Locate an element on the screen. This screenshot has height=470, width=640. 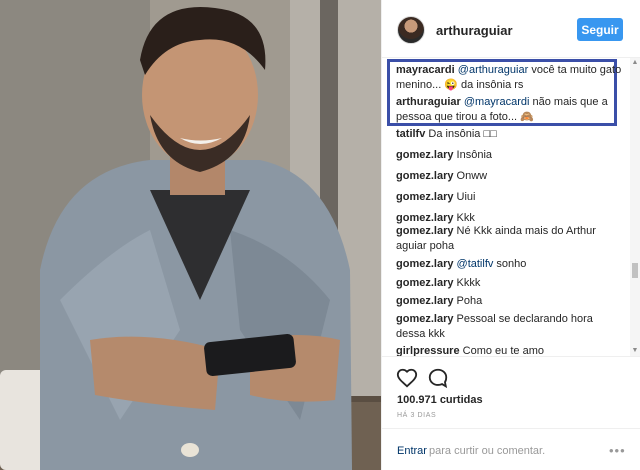
more-options-icon: ••• is located at coordinates (617, 450).